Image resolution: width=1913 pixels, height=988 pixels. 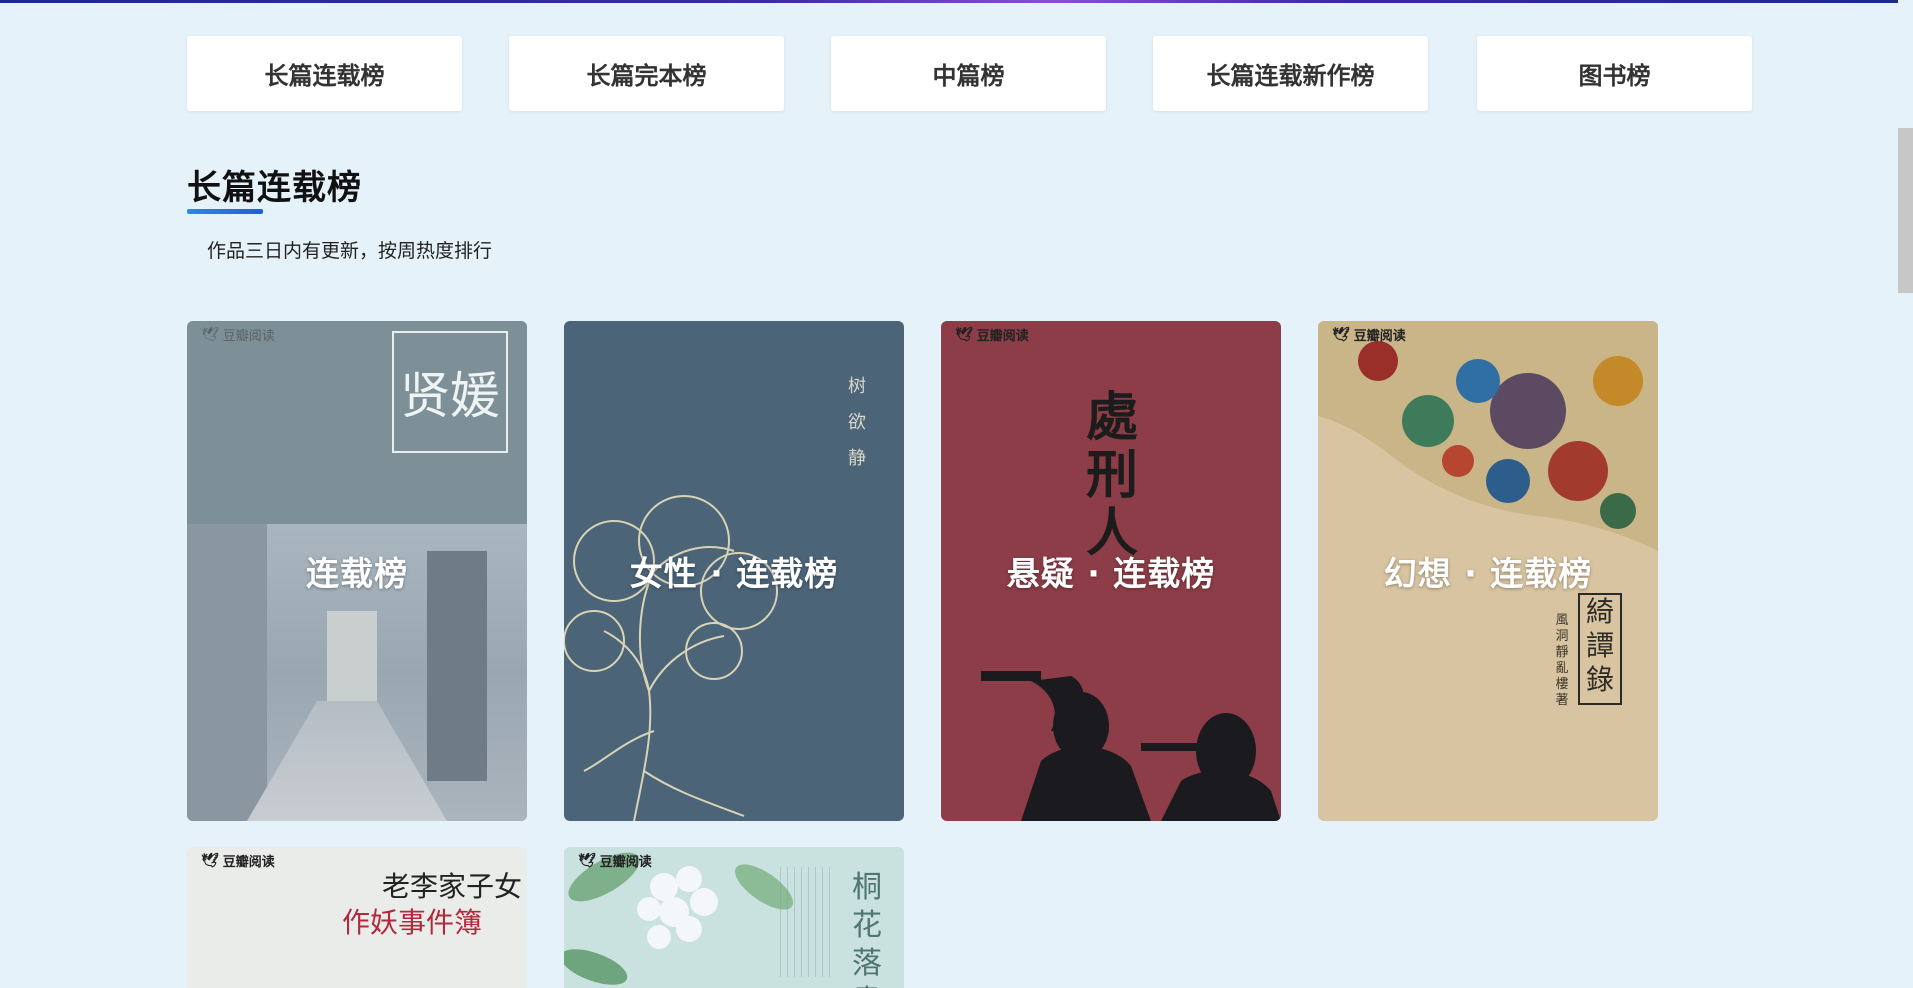 I want to click on book-cover-card: 🕊豆瓣阅读 桐花落盡, so click(x=734, y=917).